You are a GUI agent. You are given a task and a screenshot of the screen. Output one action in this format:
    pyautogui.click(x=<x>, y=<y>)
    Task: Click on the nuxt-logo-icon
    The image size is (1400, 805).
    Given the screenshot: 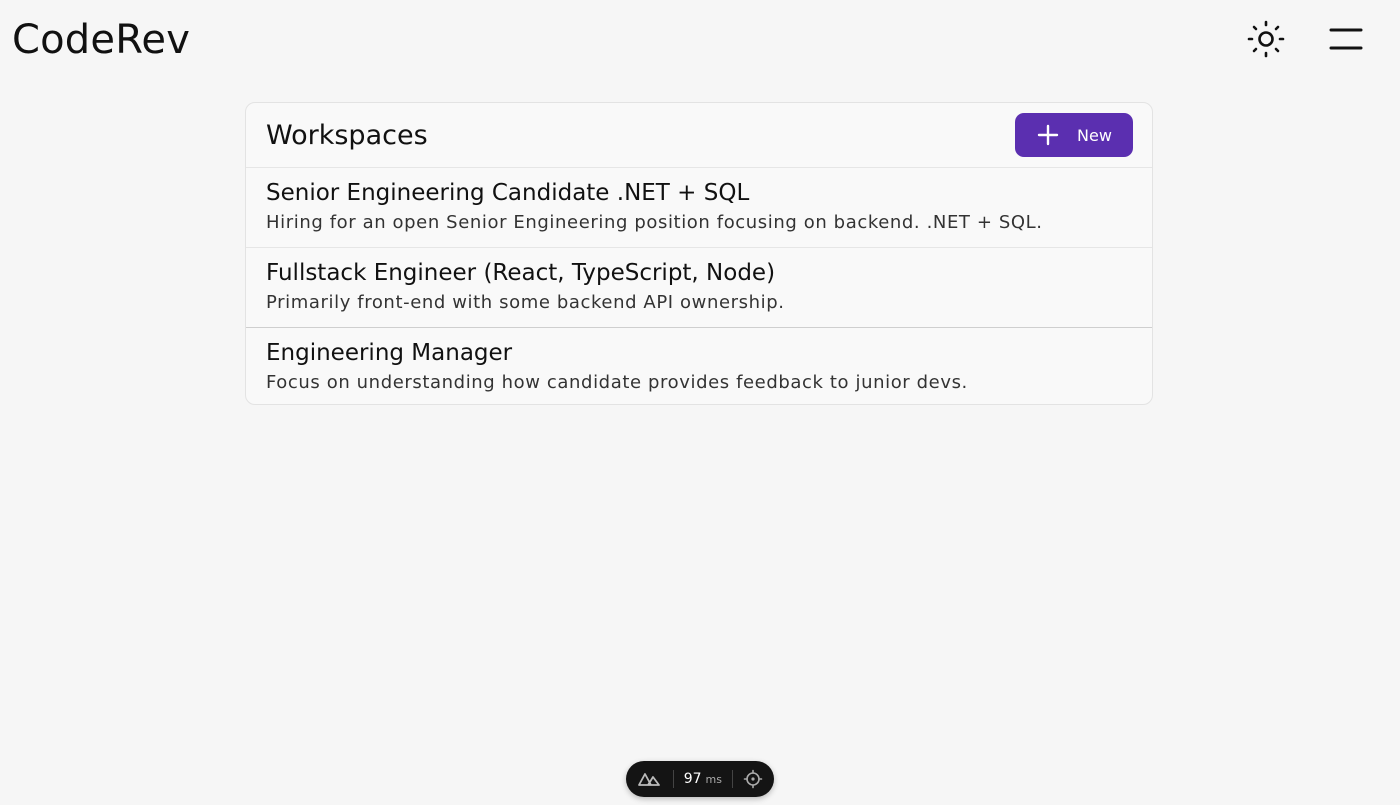 What is the action you would take?
    pyautogui.click(x=649, y=779)
    